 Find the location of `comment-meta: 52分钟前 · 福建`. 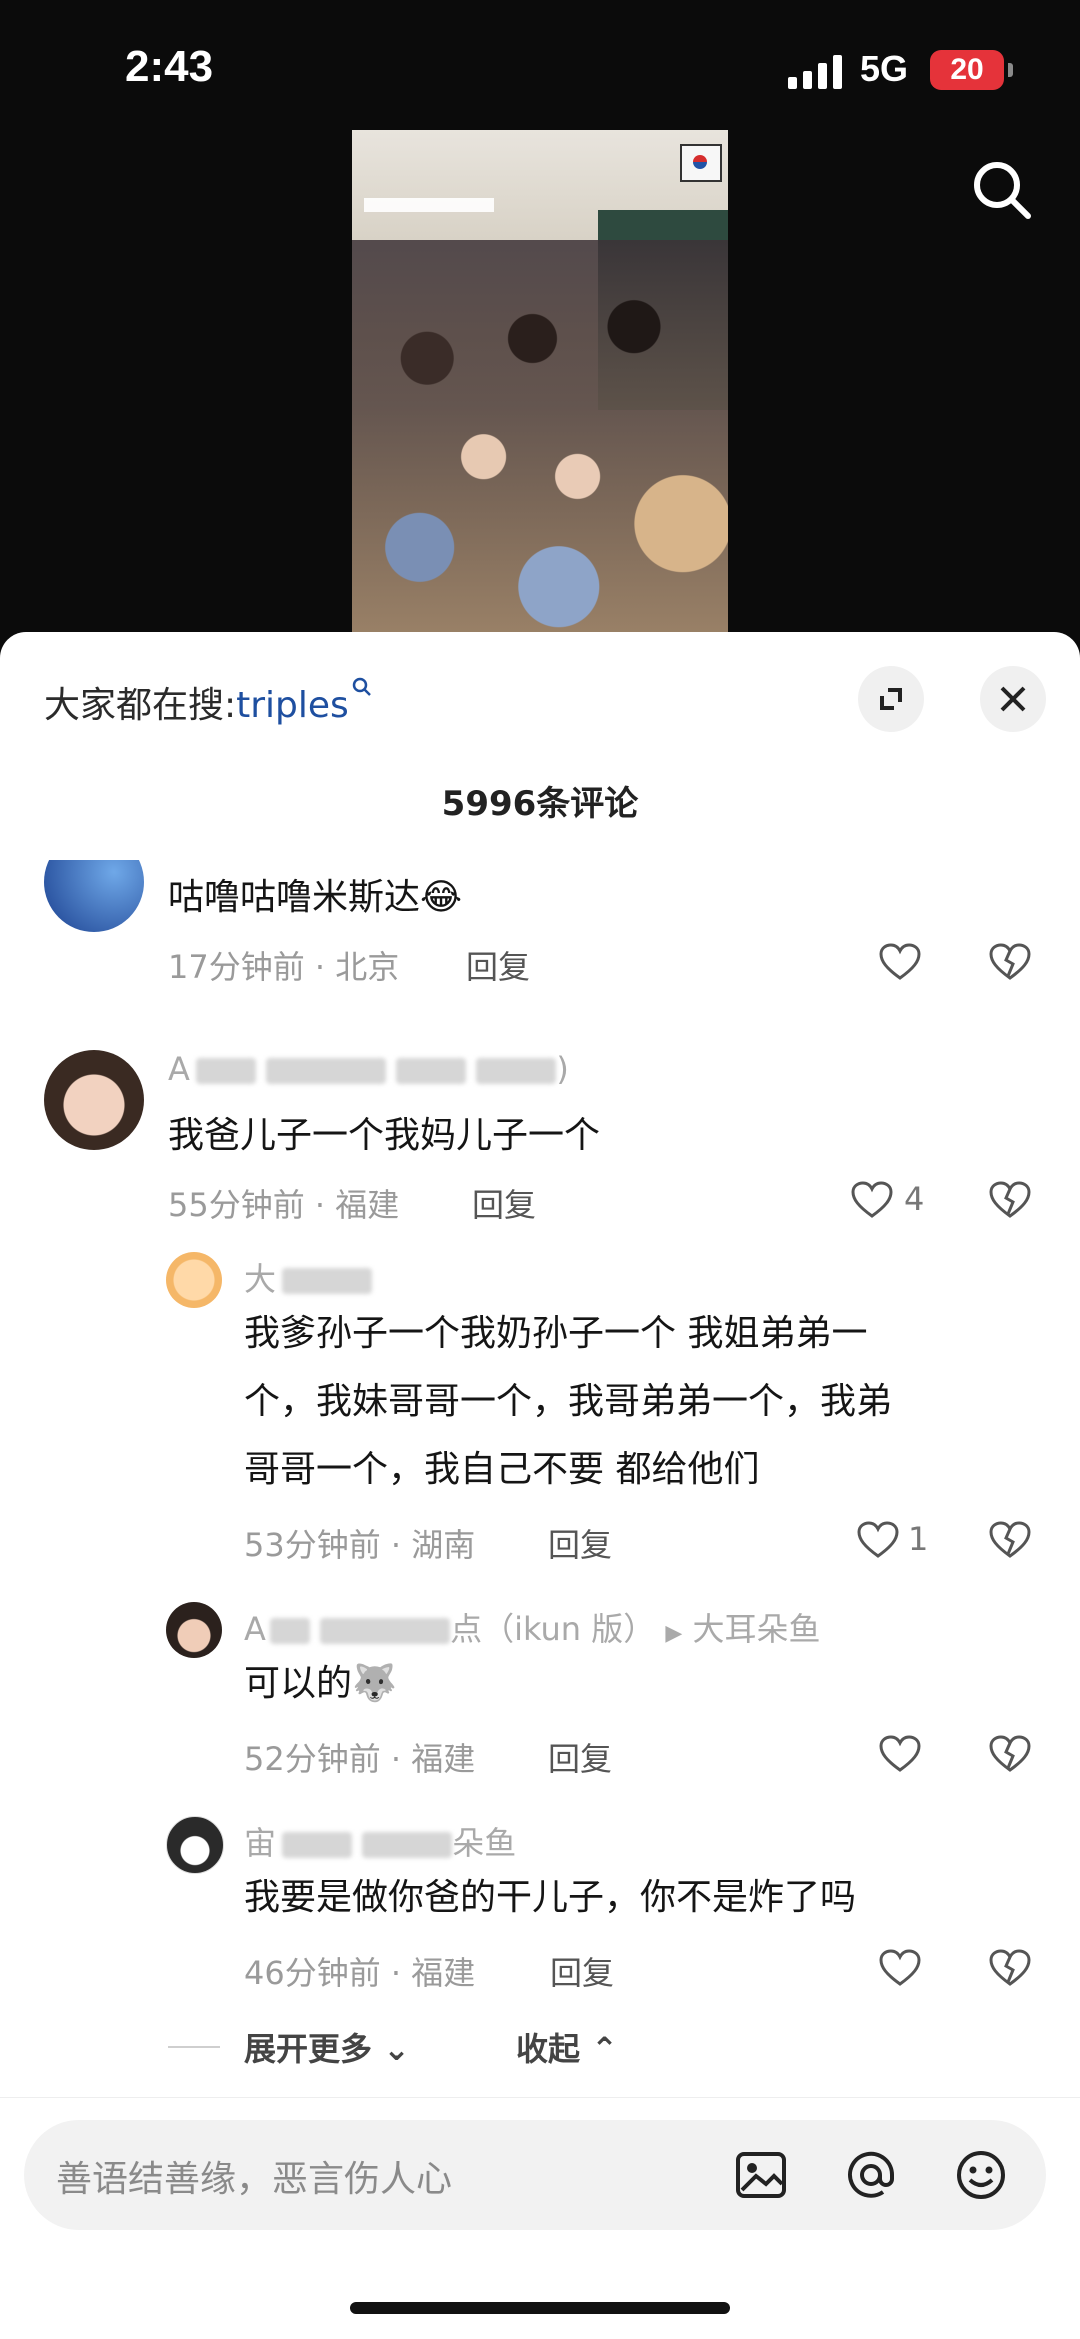

comment-meta: 52分钟前 · 福建 is located at coordinates (360, 1759).